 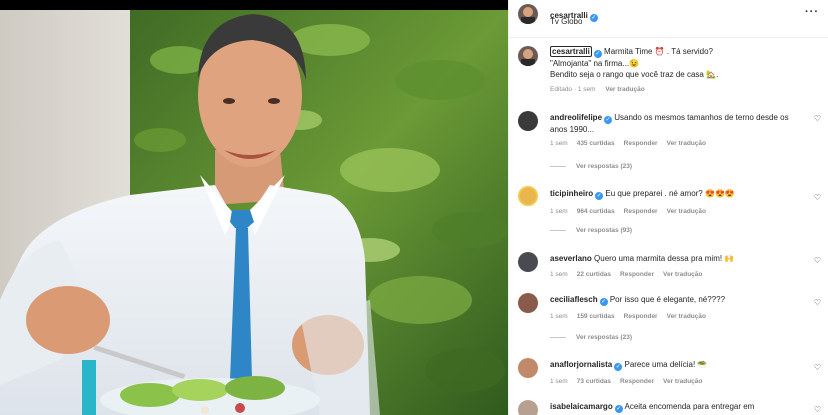 What do you see at coordinates (668, 19) in the screenshot?
I see `post-header: cesartralli ✓ Tv Globo ···` at bounding box center [668, 19].